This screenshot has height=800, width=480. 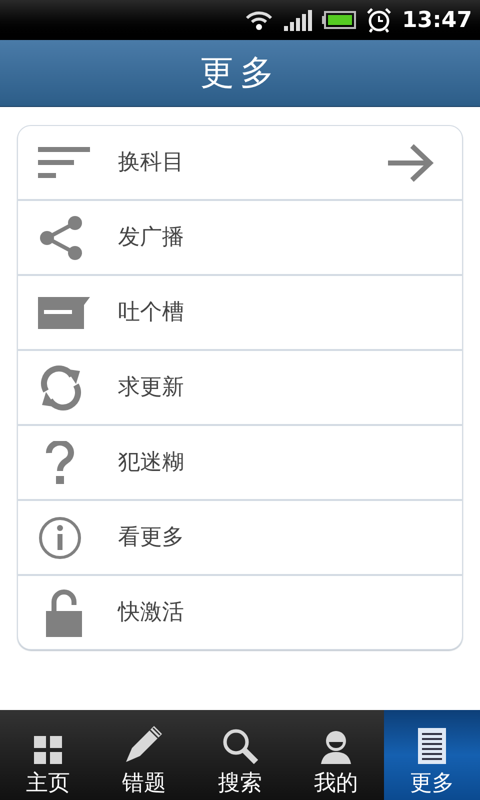 I want to click on tab: 搜索, so click(x=240, y=755).